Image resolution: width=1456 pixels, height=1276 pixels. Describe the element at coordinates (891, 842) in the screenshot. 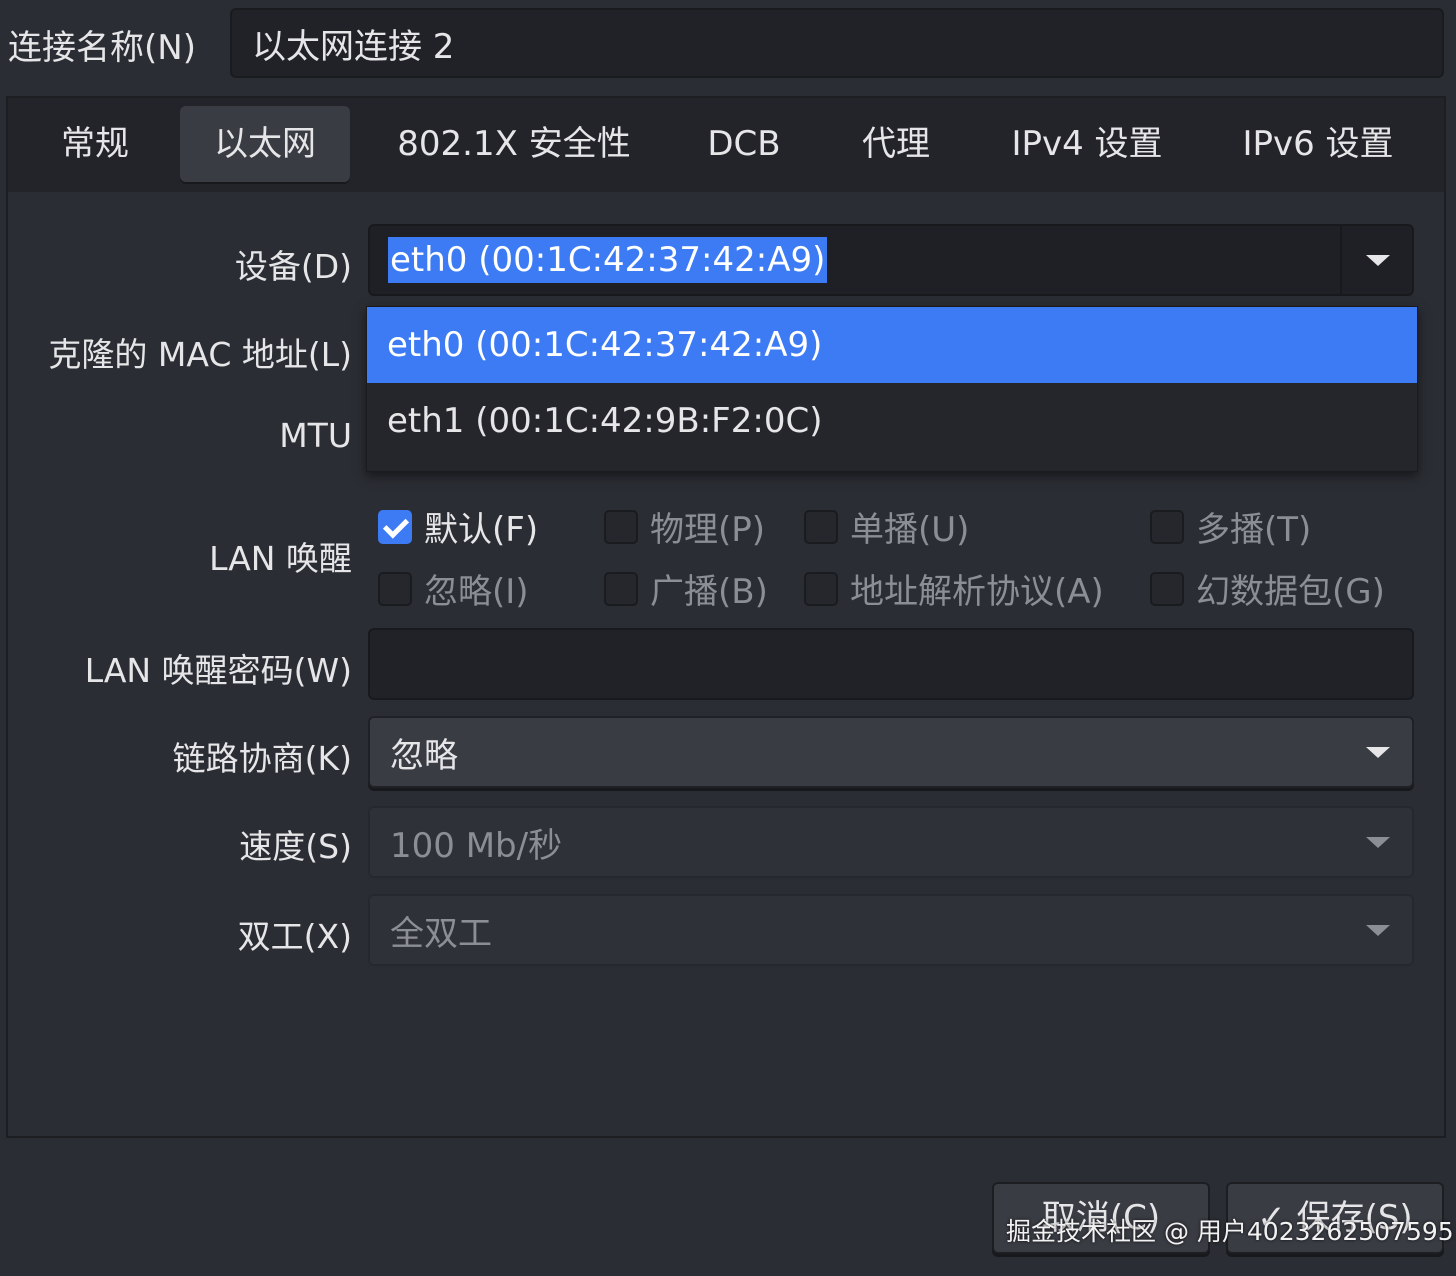

I see `speed-combo: 100 Mb/秒` at that location.